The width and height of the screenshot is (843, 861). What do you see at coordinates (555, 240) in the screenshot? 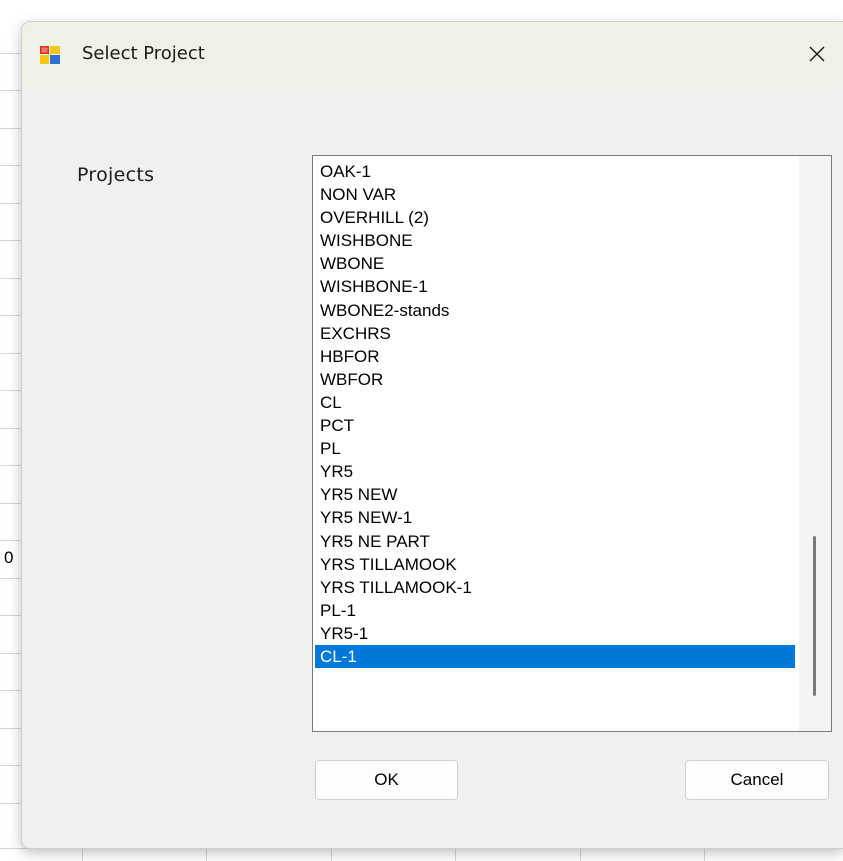
I see `list-item: WISHBONE` at bounding box center [555, 240].